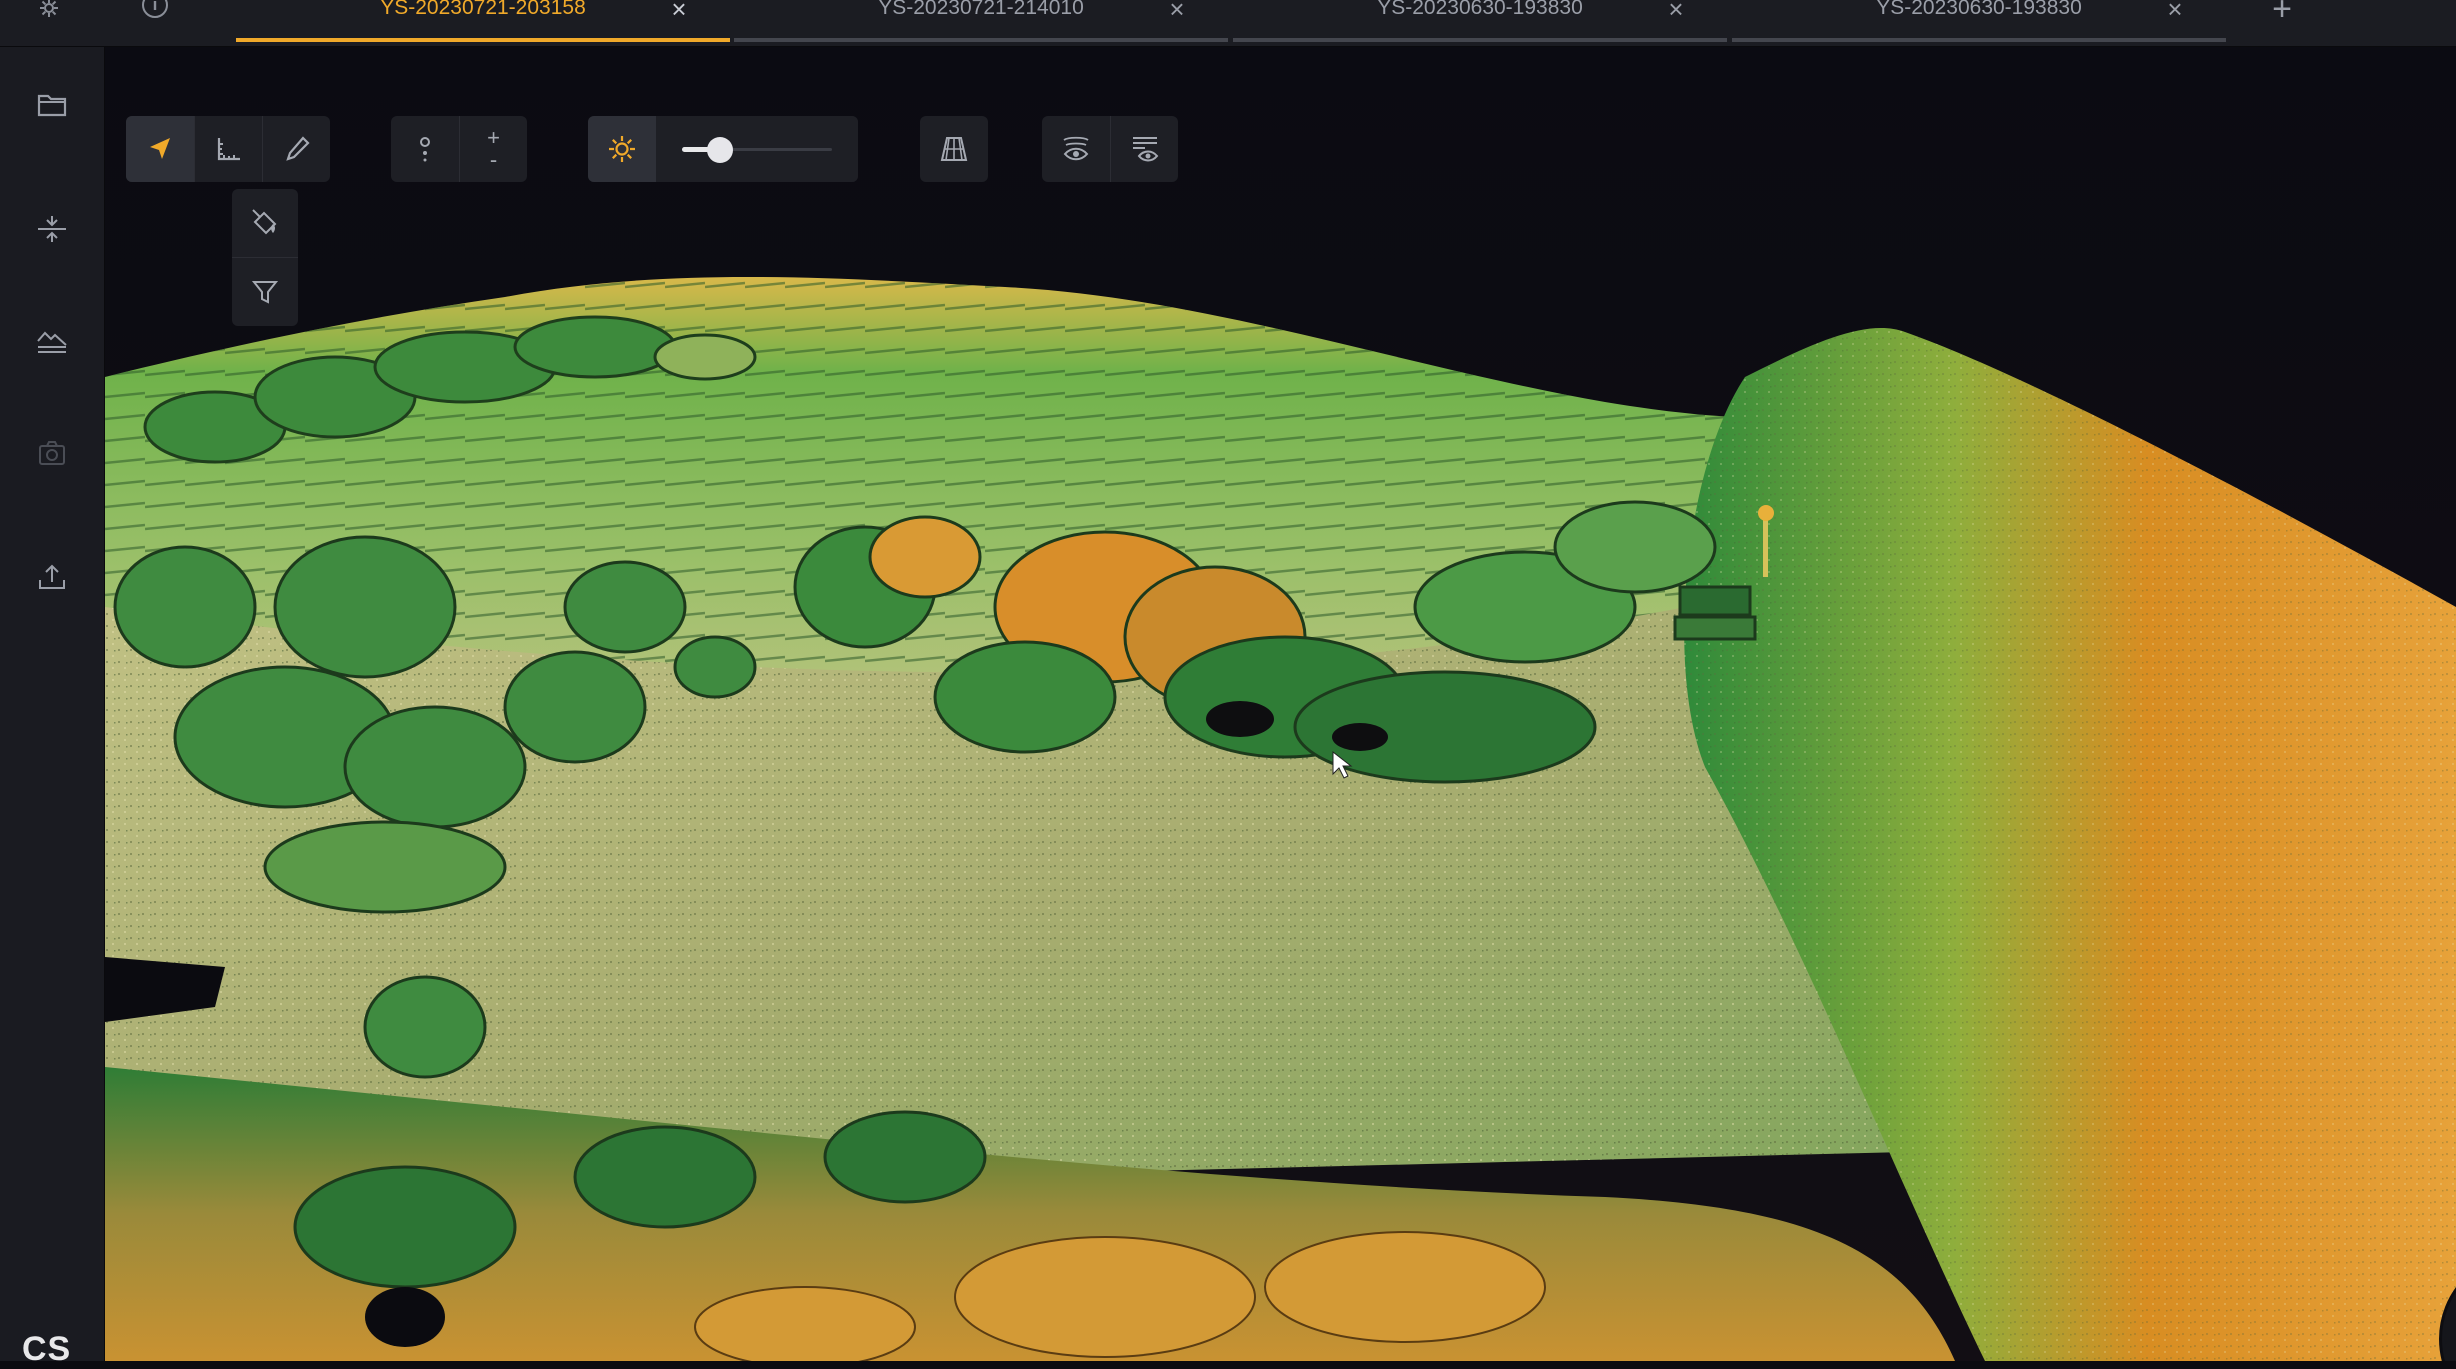 This screenshot has height=1369, width=2456. I want to click on tab-label: YS-20230721-203158, so click(483, 9).